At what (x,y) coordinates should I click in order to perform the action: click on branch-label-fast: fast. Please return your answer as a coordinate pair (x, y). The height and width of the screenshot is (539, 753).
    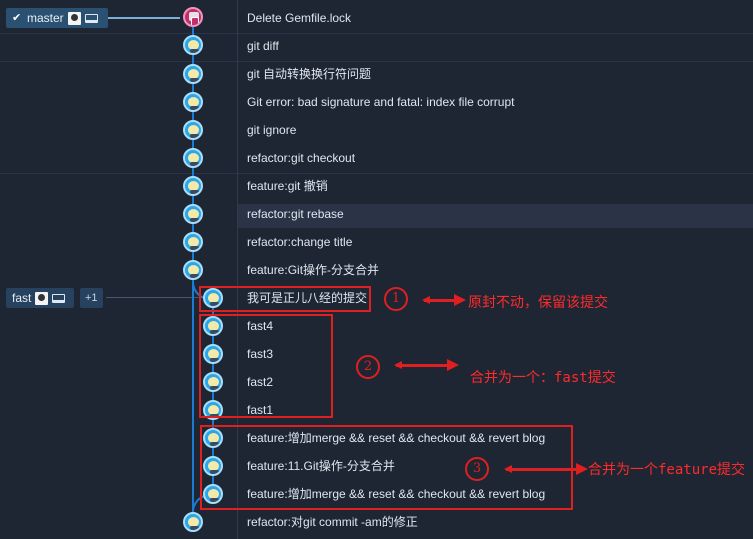
    Looking at the image, I should click on (22, 298).